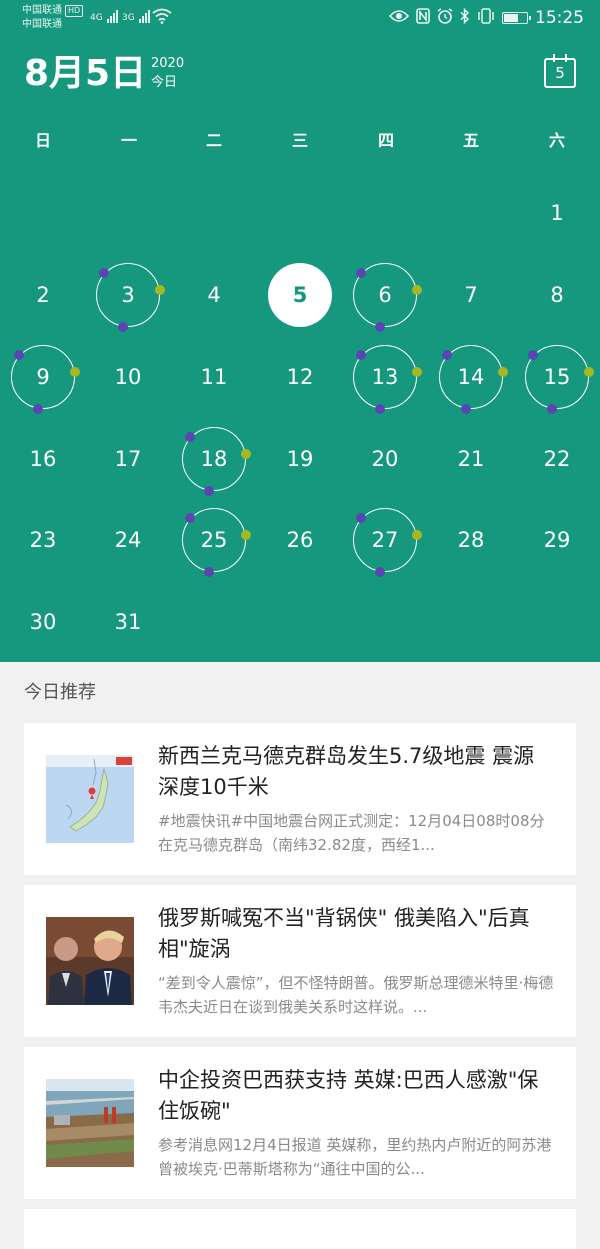  I want to click on news-title: 俄罗斯喊冤不当"背锅侠" 俄美陷入"后真相"旋涡, so click(344, 933).